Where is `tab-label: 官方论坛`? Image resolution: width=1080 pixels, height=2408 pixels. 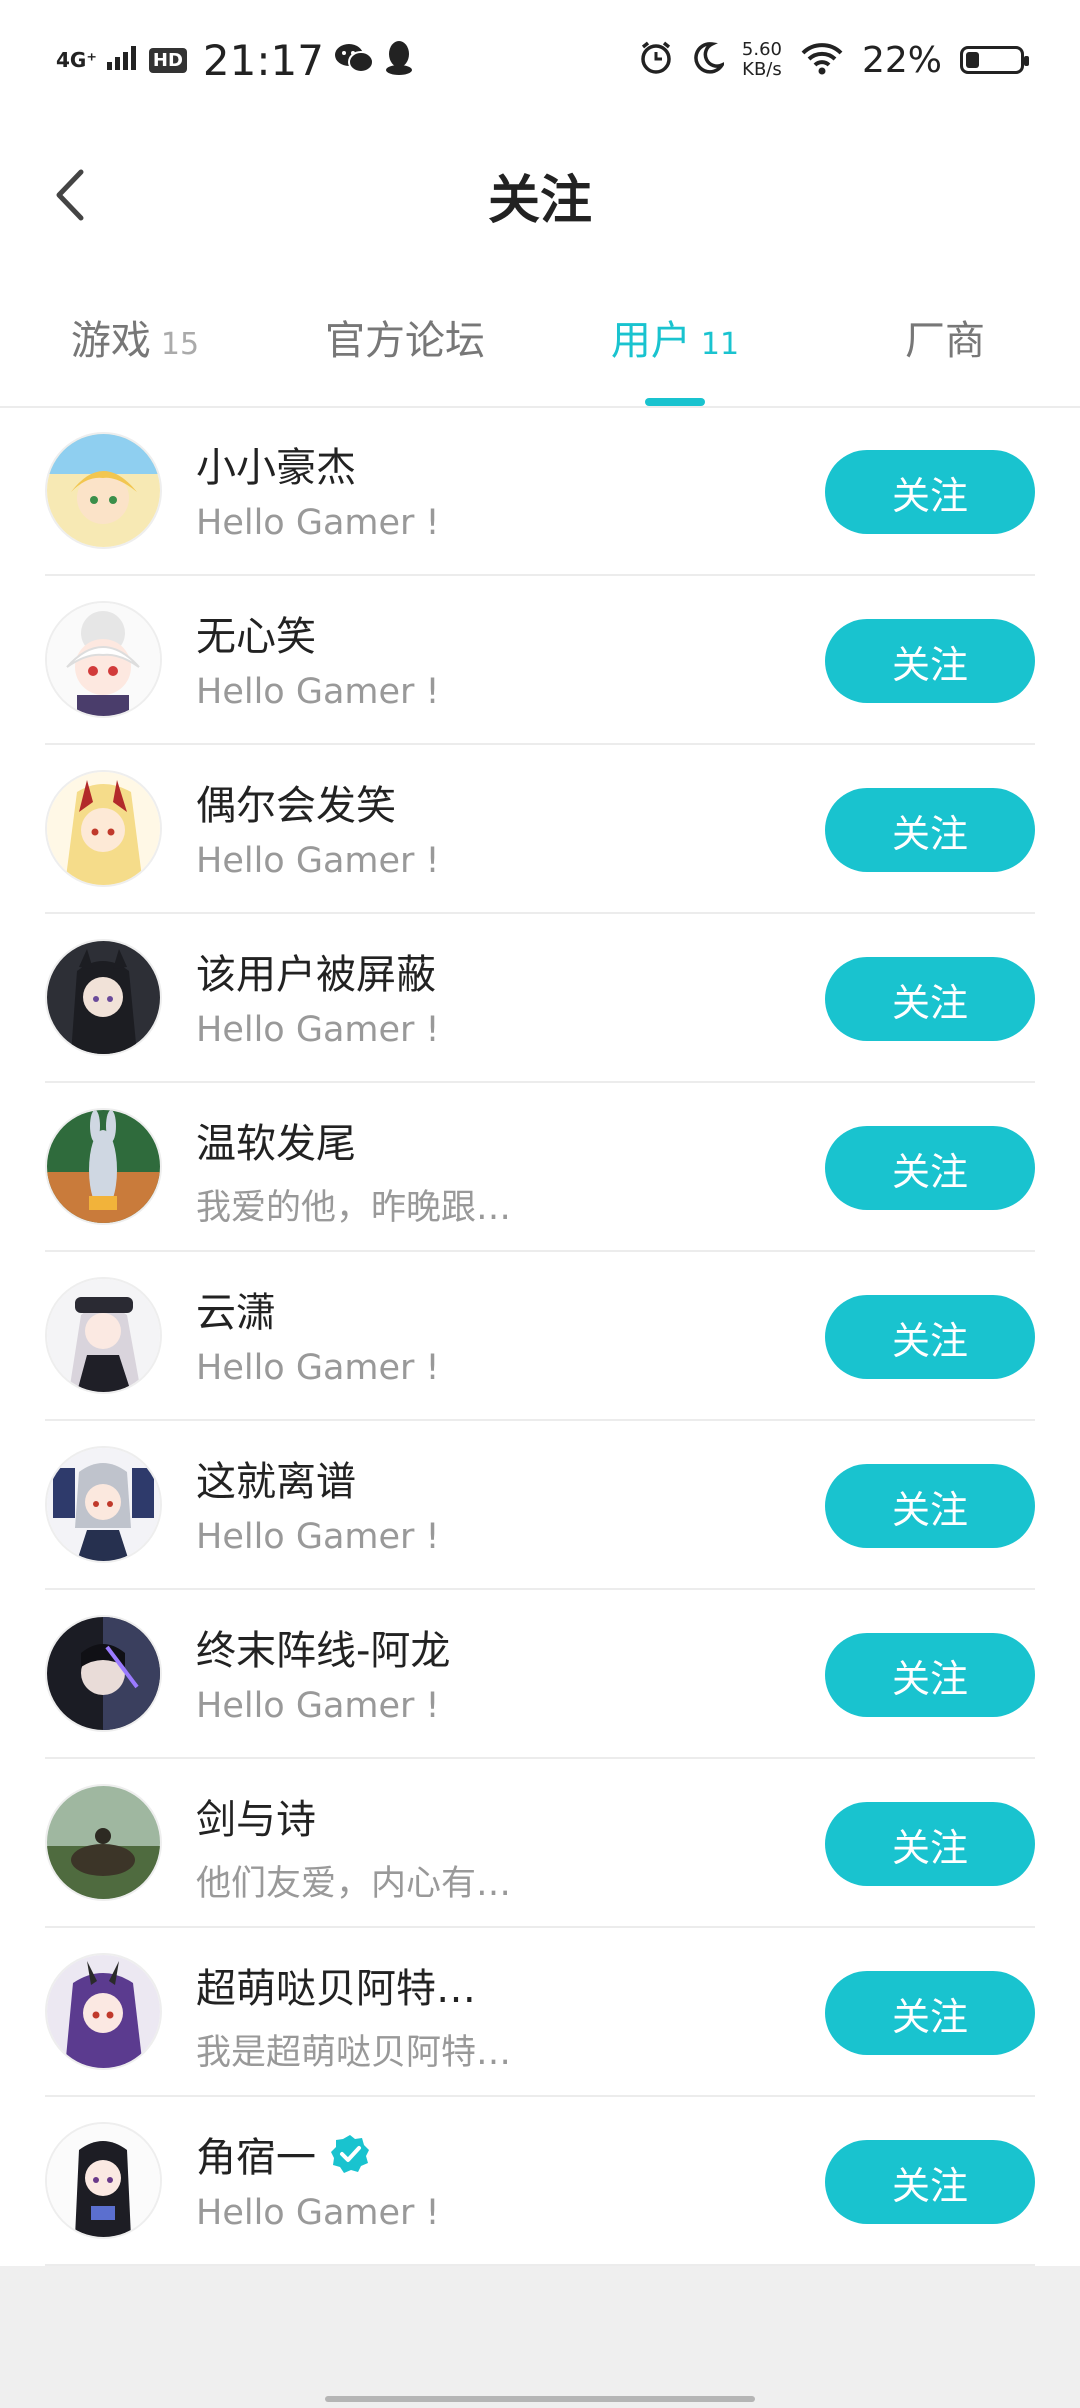 tab-label: 官方论坛 is located at coordinates (405, 341).